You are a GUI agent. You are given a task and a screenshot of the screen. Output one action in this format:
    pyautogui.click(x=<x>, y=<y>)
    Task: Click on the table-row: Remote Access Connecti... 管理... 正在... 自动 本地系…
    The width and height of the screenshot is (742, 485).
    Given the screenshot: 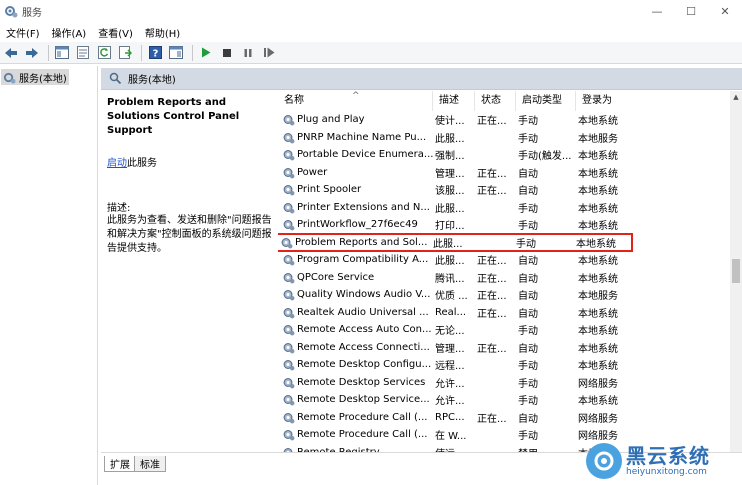 What is the action you would take?
    pyautogui.click(x=504, y=348)
    